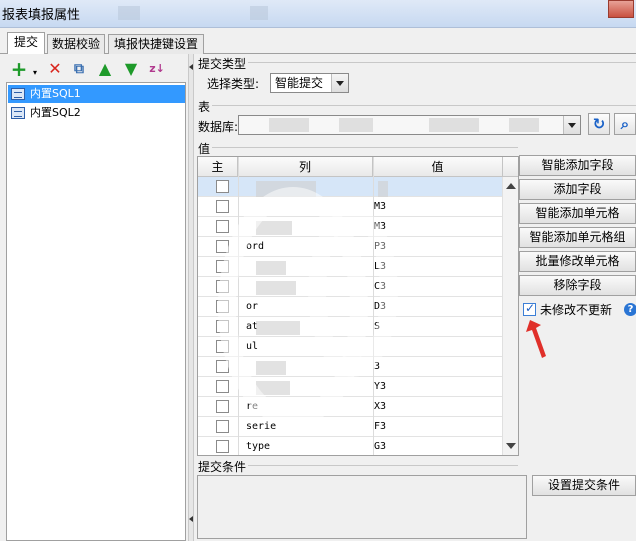  I want to click on tab-bar: 提交 数据校验 填报快捷键设置, so click(318, 41).